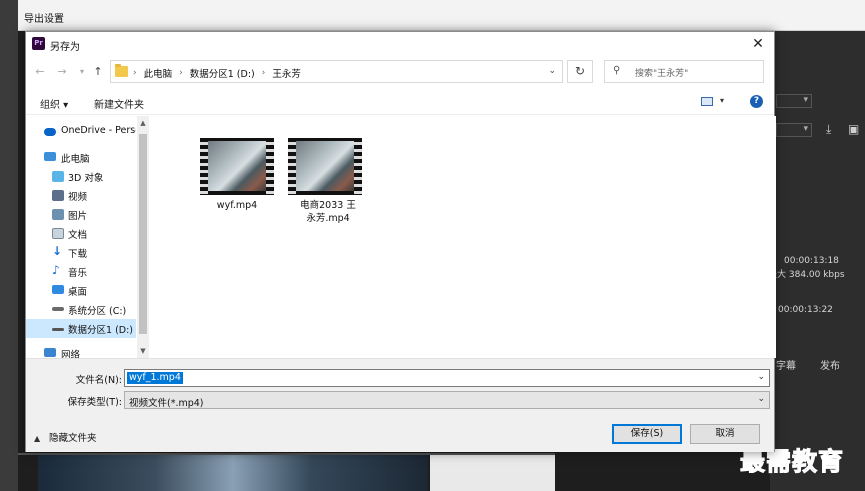 The height and width of the screenshot is (491, 865). Describe the element at coordinates (233, 473) in the screenshot. I see `video-preview` at that location.